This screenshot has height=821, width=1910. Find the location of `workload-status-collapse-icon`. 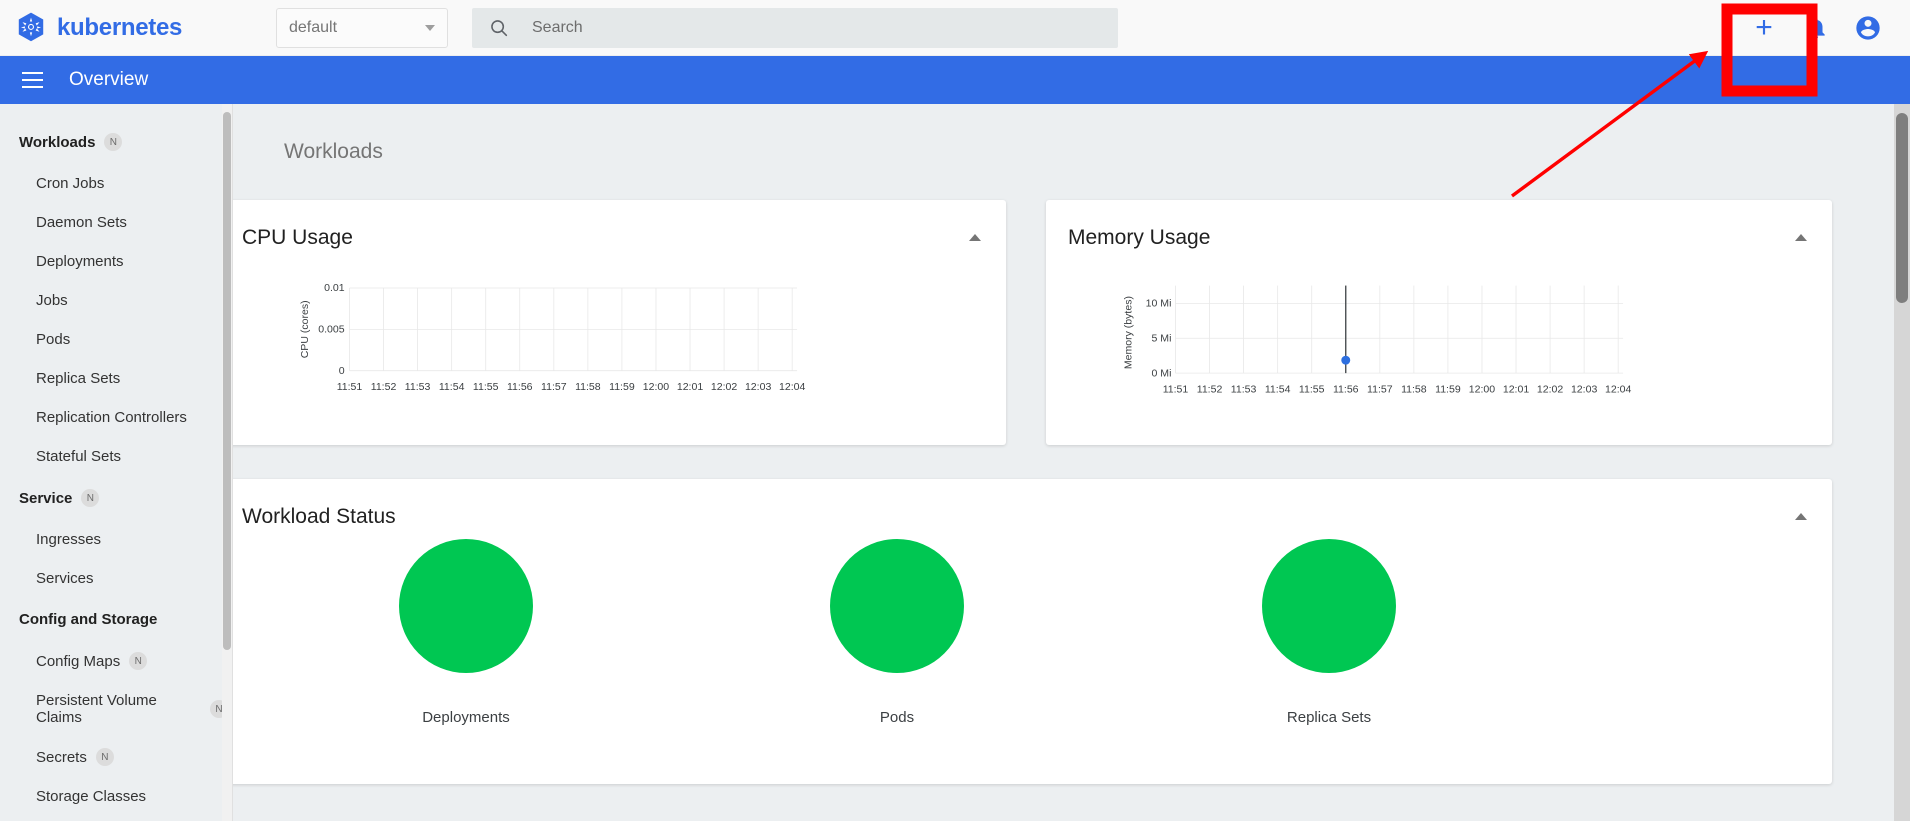

workload-status-collapse-icon is located at coordinates (1801, 516).